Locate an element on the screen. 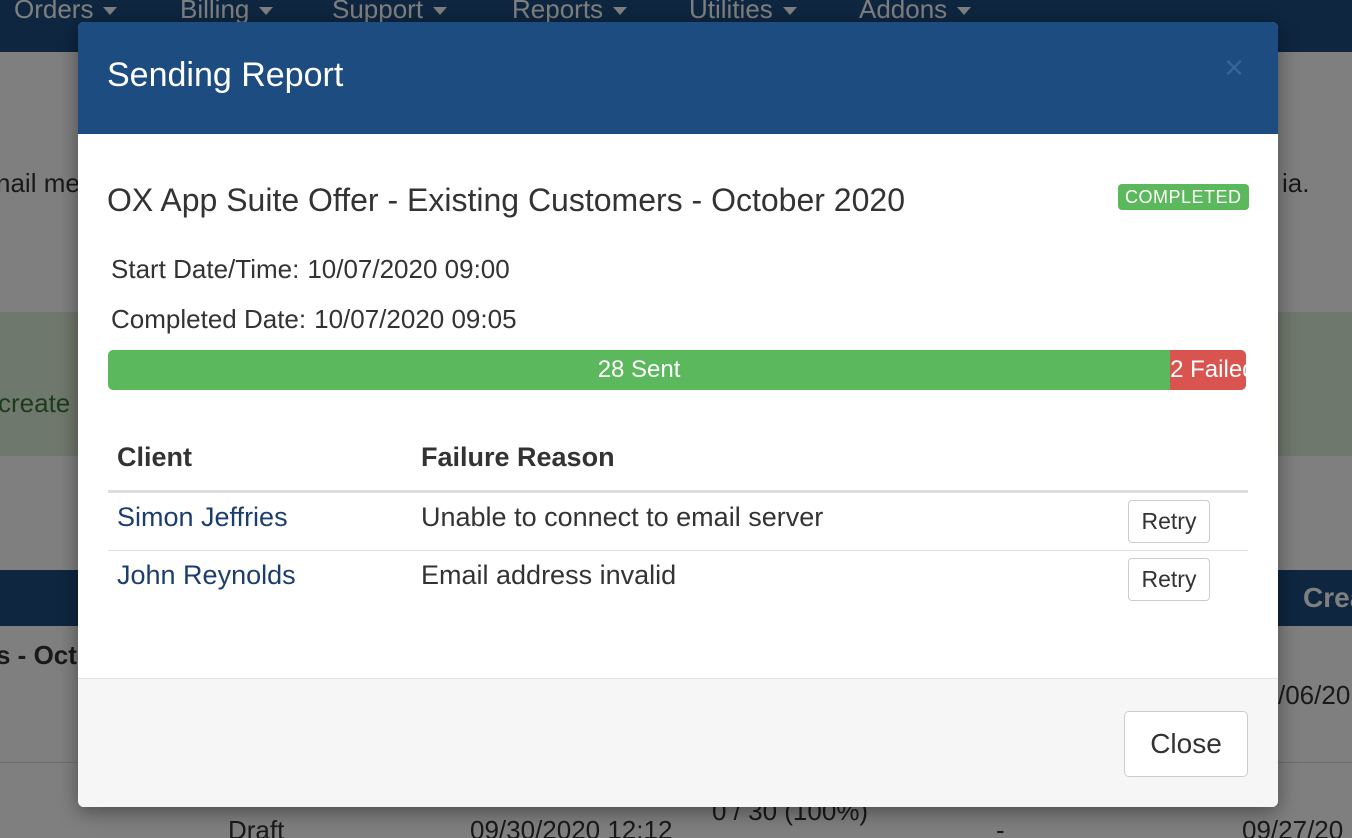 The height and width of the screenshot is (838, 1352). row-divider is located at coordinates (678, 550).